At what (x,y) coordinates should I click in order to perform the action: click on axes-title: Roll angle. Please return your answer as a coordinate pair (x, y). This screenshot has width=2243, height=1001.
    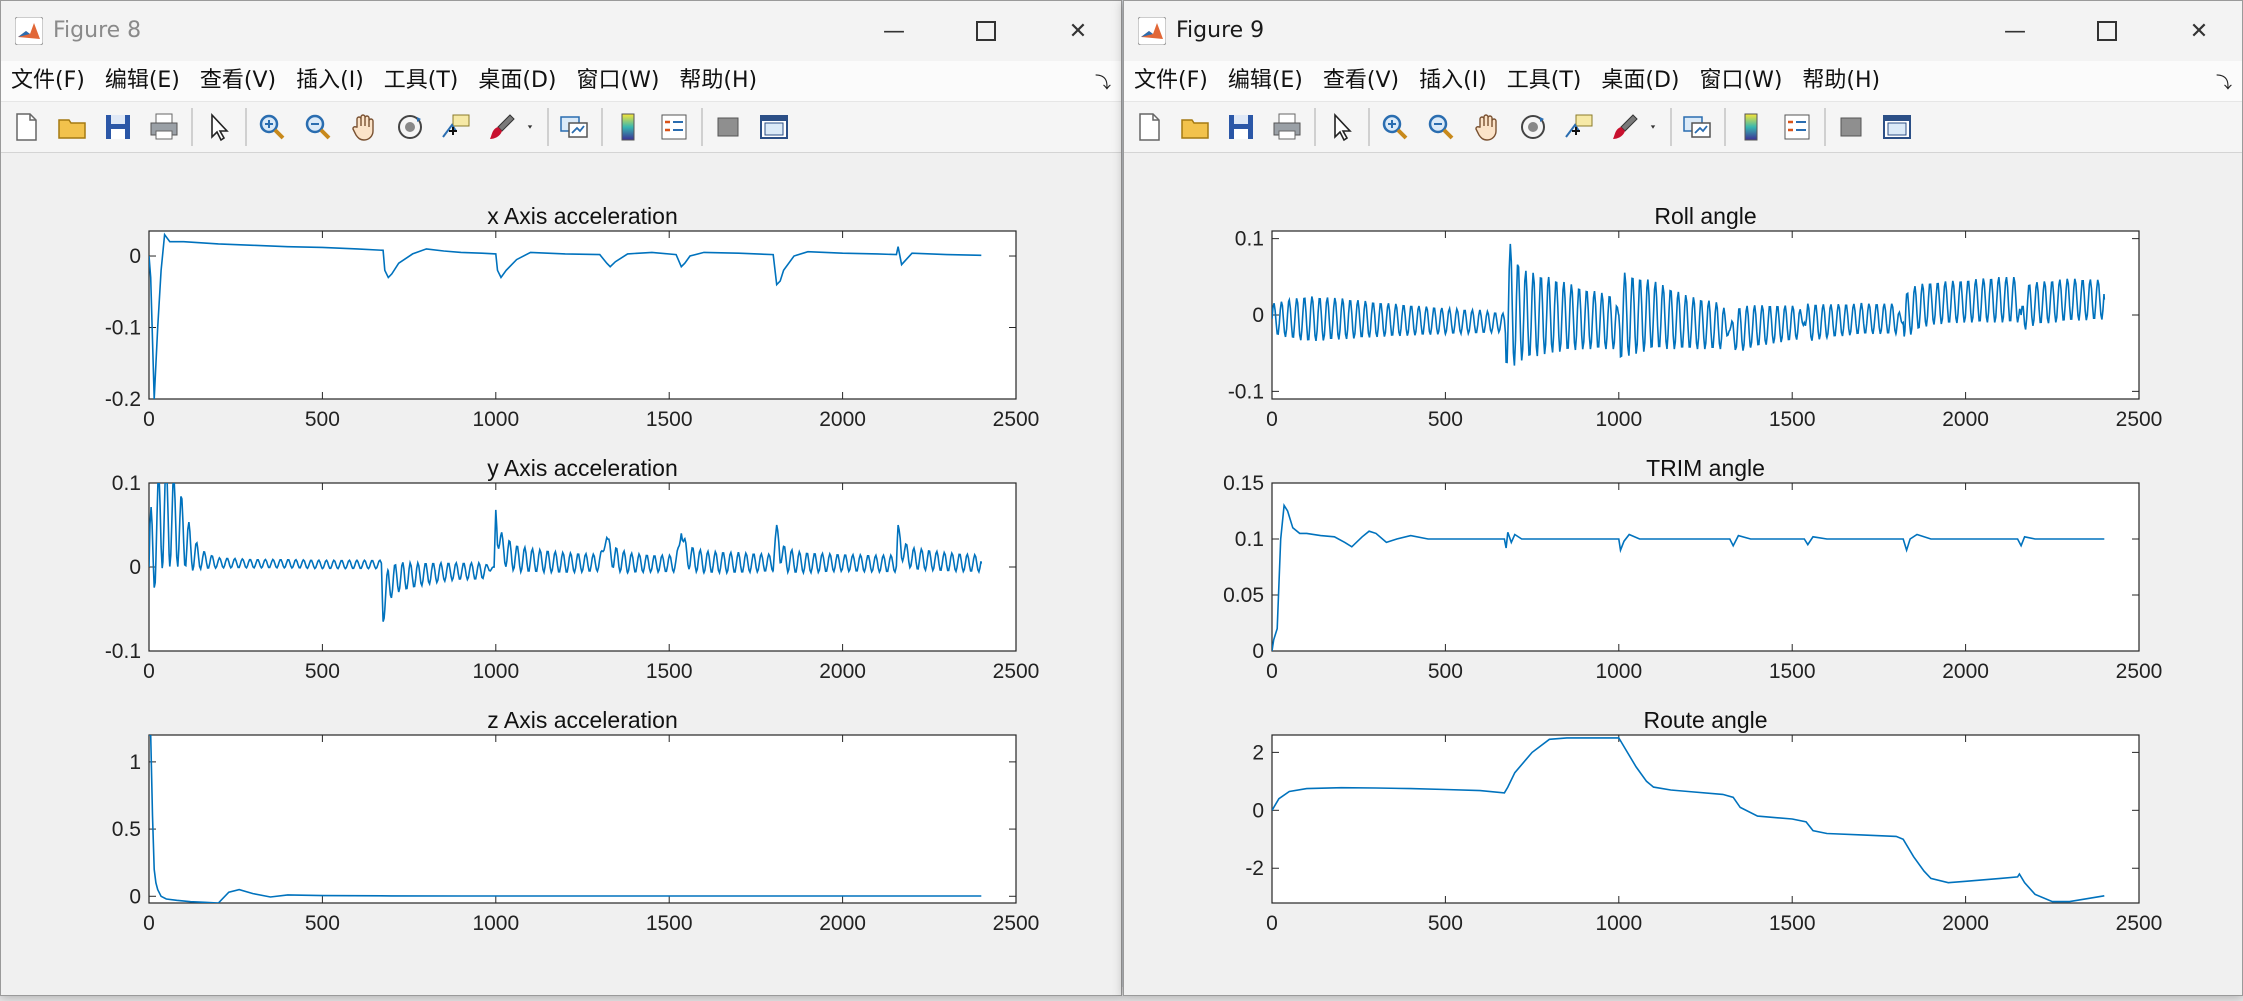
    Looking at the image, I should click on (1705, 216).